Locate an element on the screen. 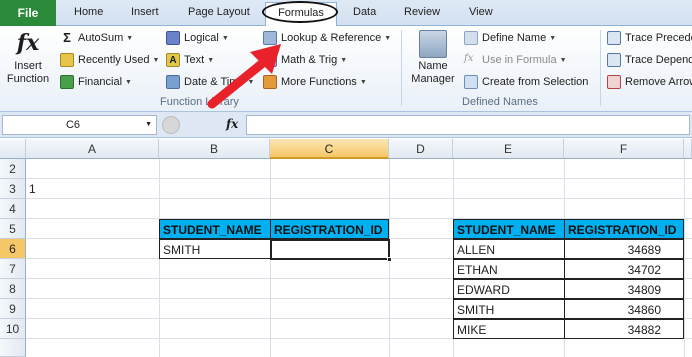 The width and height of the screenshot is (692, 357). table-row-name: SMITH is located at coordinates (509, 309).